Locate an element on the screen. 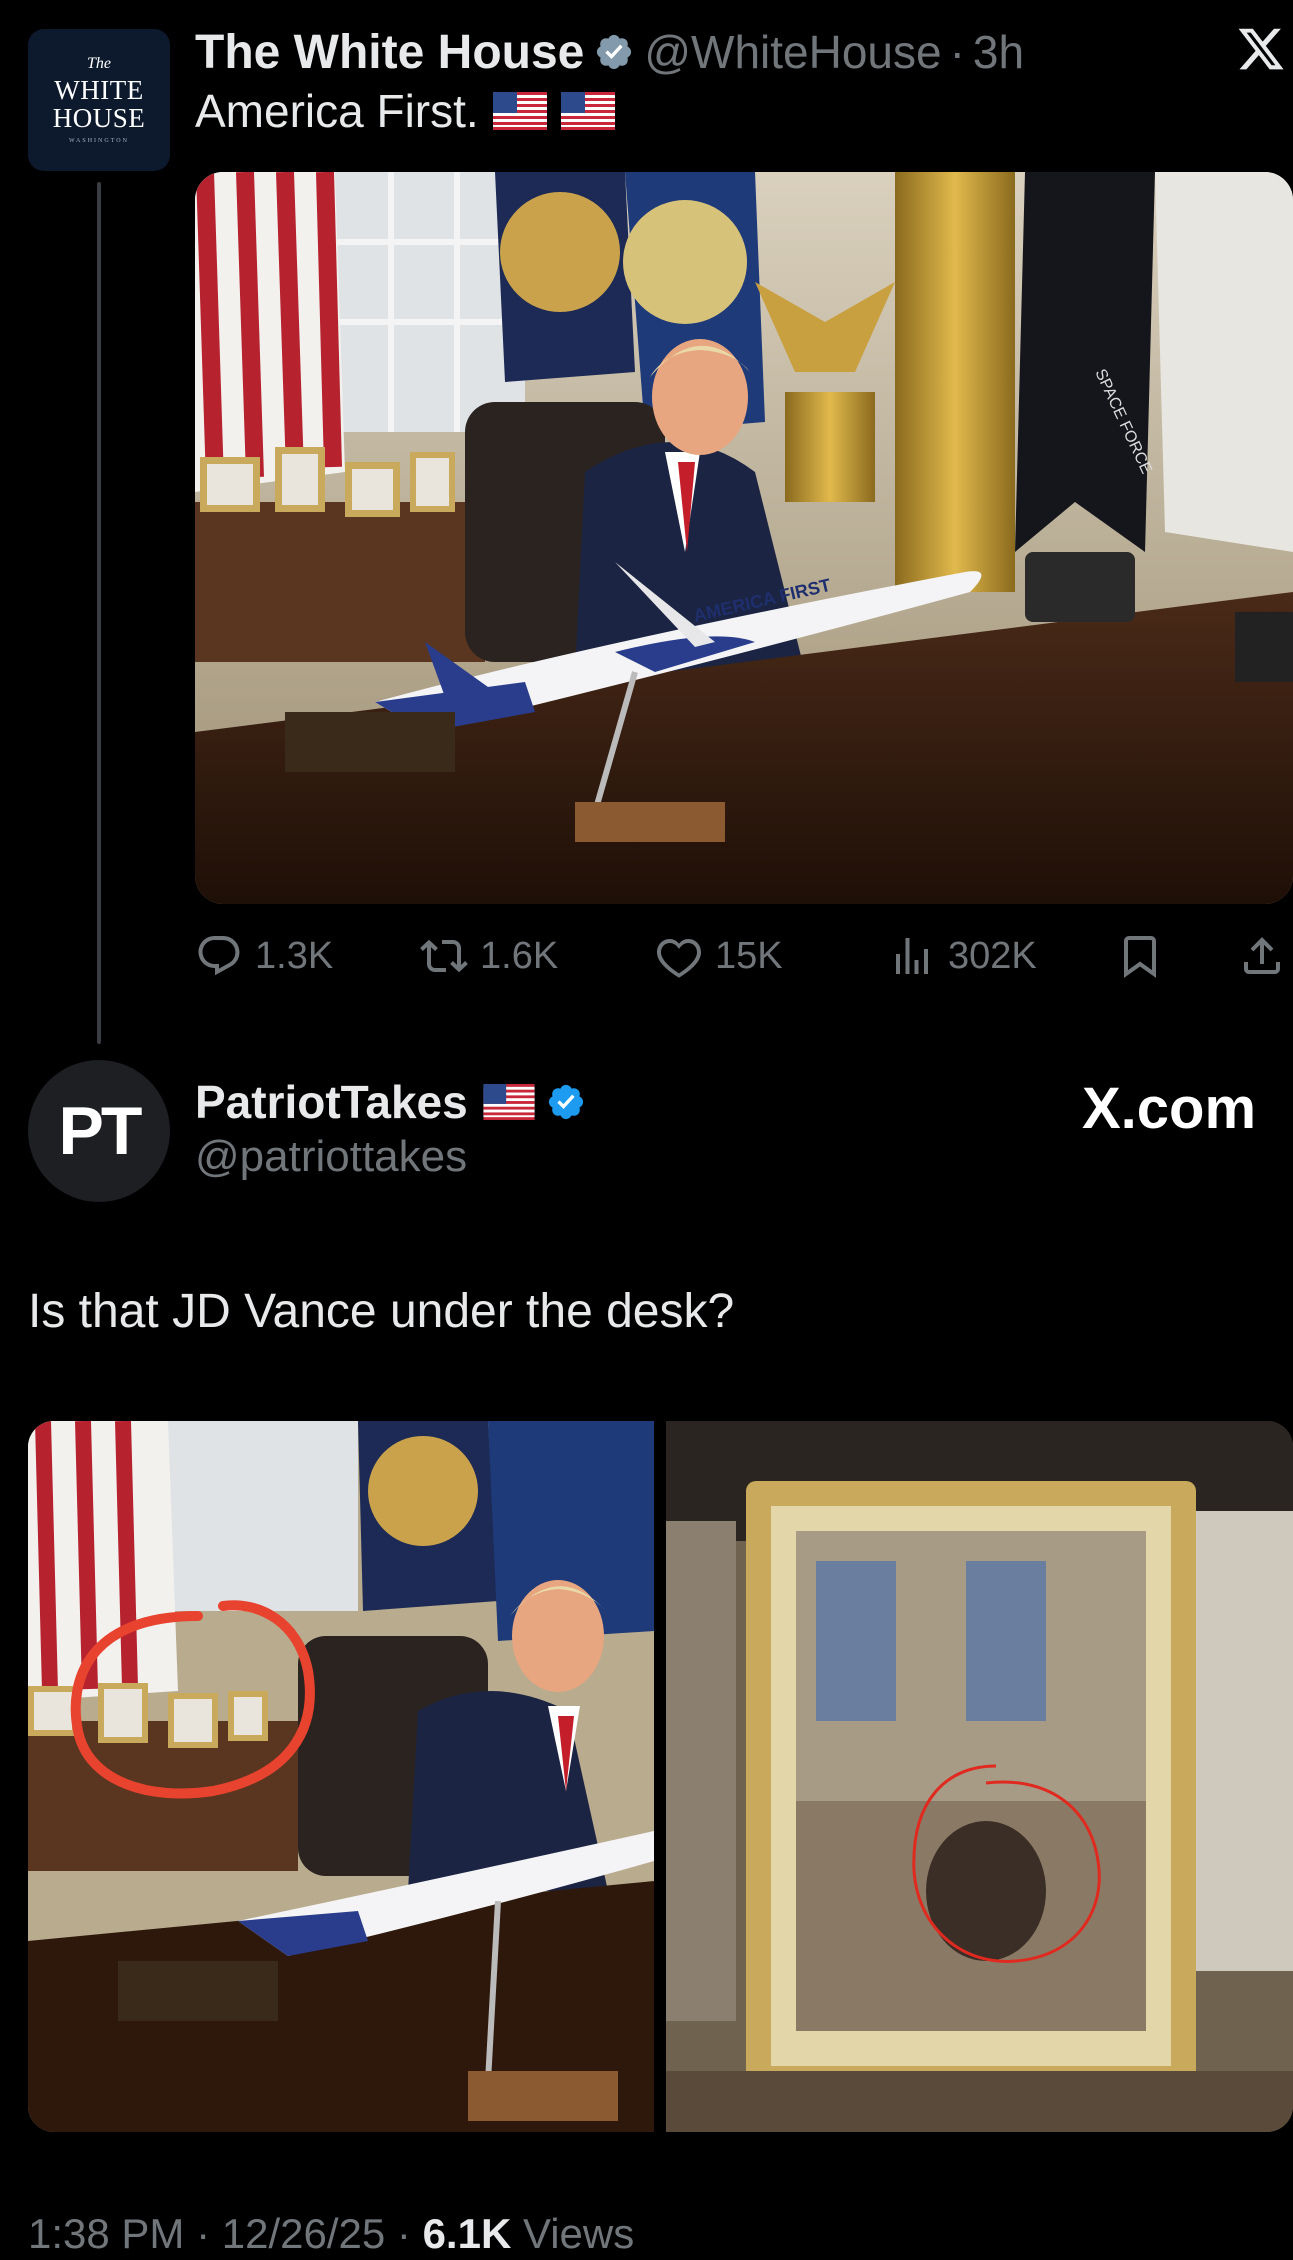 This screenshot has height=2260, width=1293. avatar-logo-text: WASHINGTON is located at coordinates (99, 141).